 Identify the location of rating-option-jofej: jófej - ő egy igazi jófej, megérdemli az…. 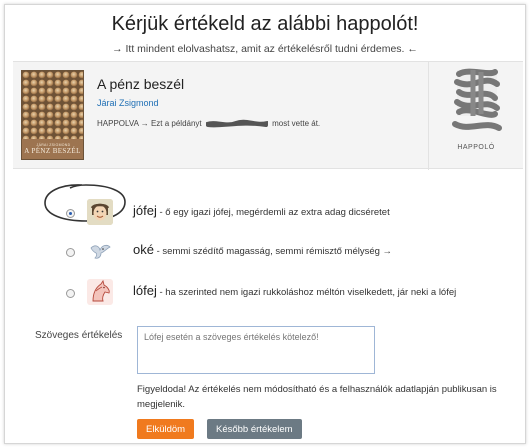
(265, 207).